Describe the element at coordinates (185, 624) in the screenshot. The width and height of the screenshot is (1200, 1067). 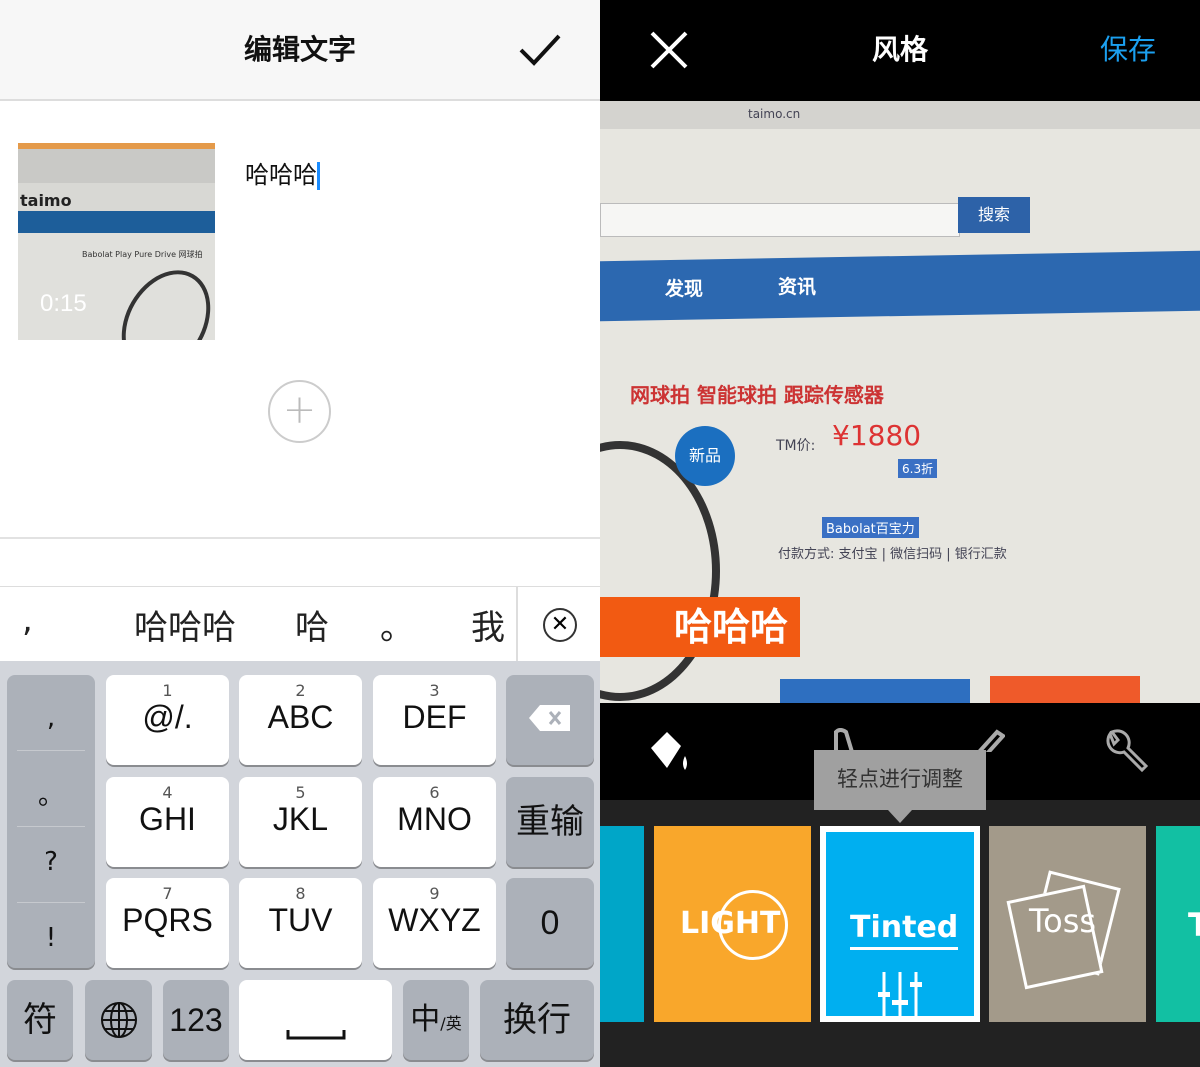
I see `candidate: 哈哈哈` at that location.